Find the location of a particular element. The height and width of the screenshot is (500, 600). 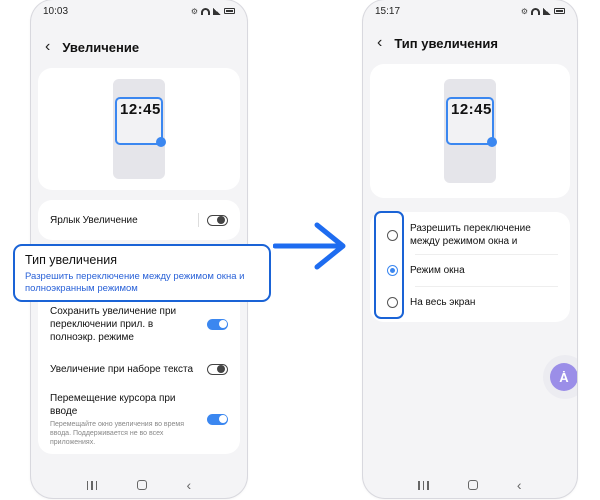

typing-zoom-toggle is located at coordinates (217, 369).